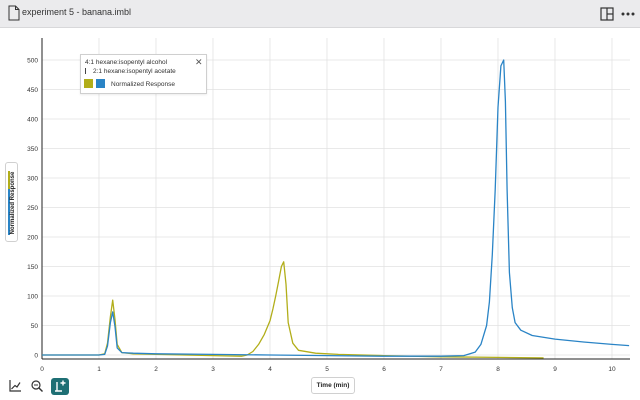 This screenshot has height=400, width=640. What do you see at coordinates (555, 369) in the screenshot?
I see `x-tick-label: 9` at bounding box center [555, 369].